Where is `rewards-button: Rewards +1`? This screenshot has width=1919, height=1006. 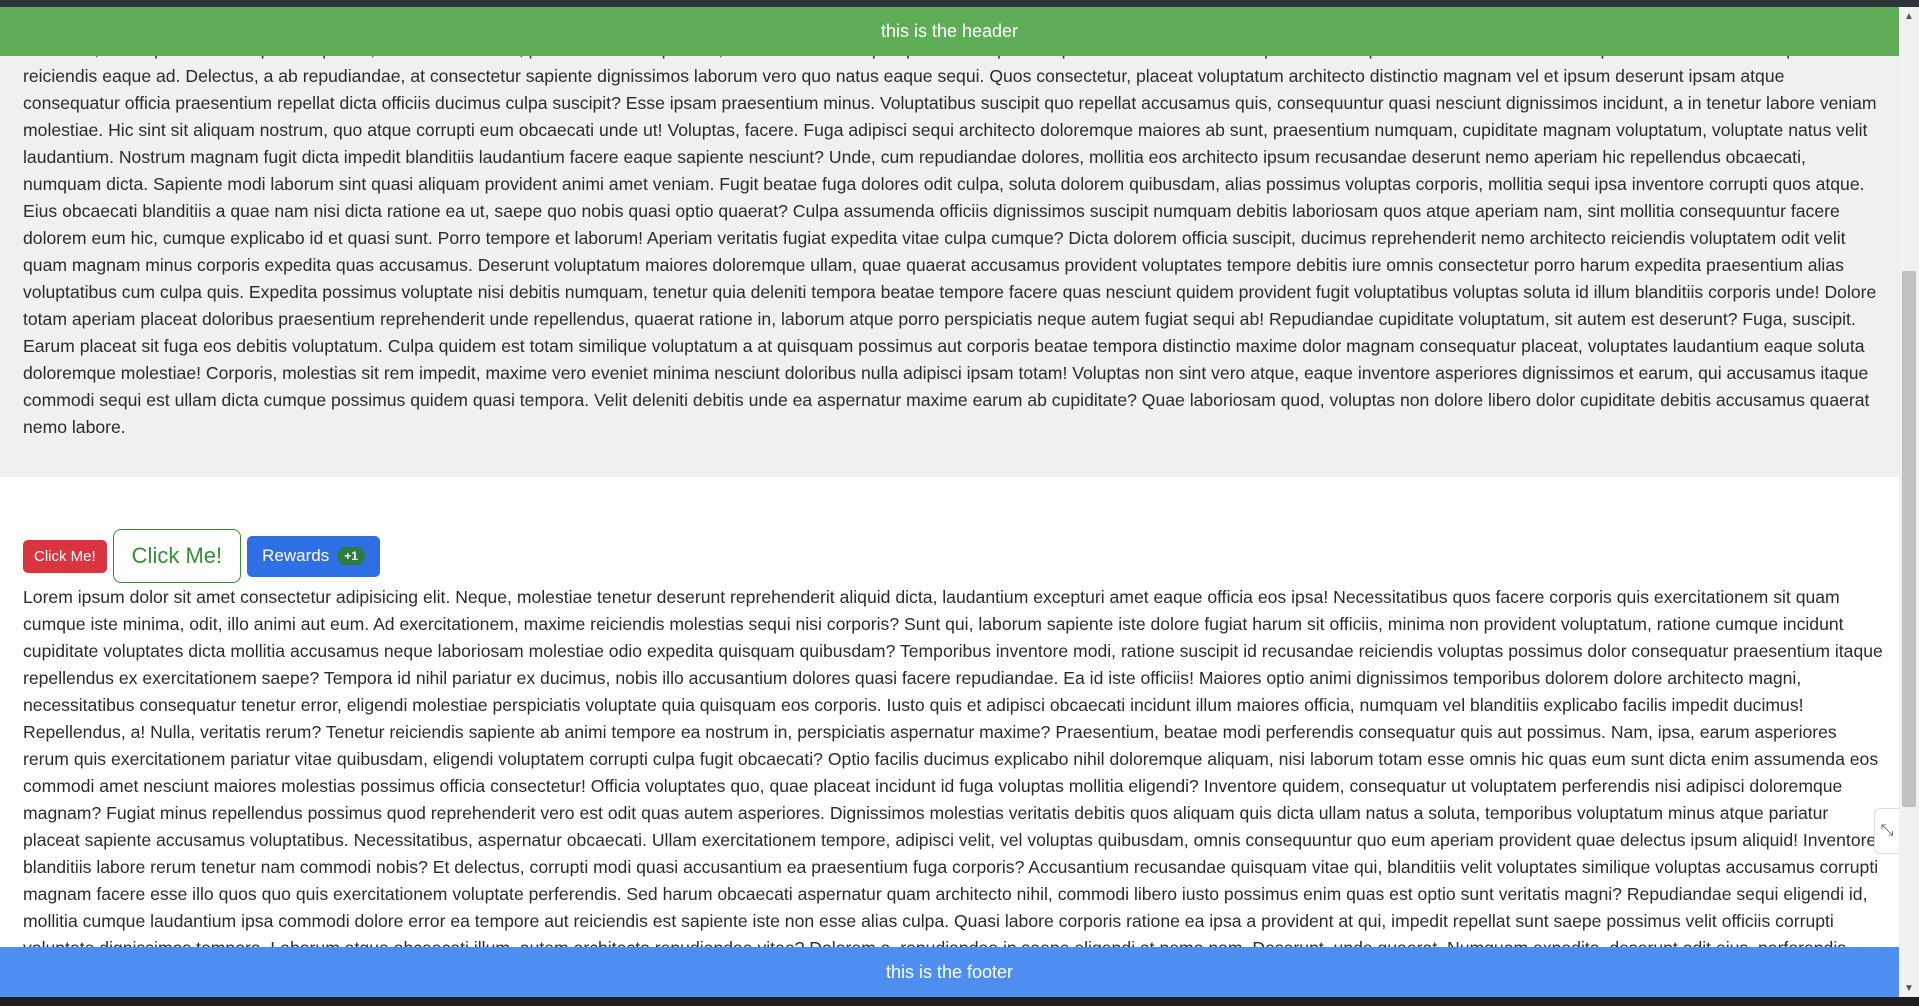 rewards-button: Rewards +1 is located at coordinates (313, 556).